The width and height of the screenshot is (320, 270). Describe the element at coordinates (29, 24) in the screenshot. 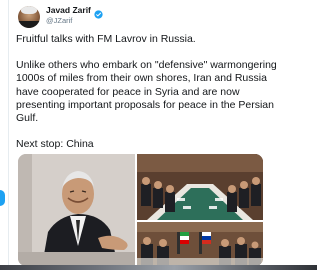

I see `avatar-collar` at that location.